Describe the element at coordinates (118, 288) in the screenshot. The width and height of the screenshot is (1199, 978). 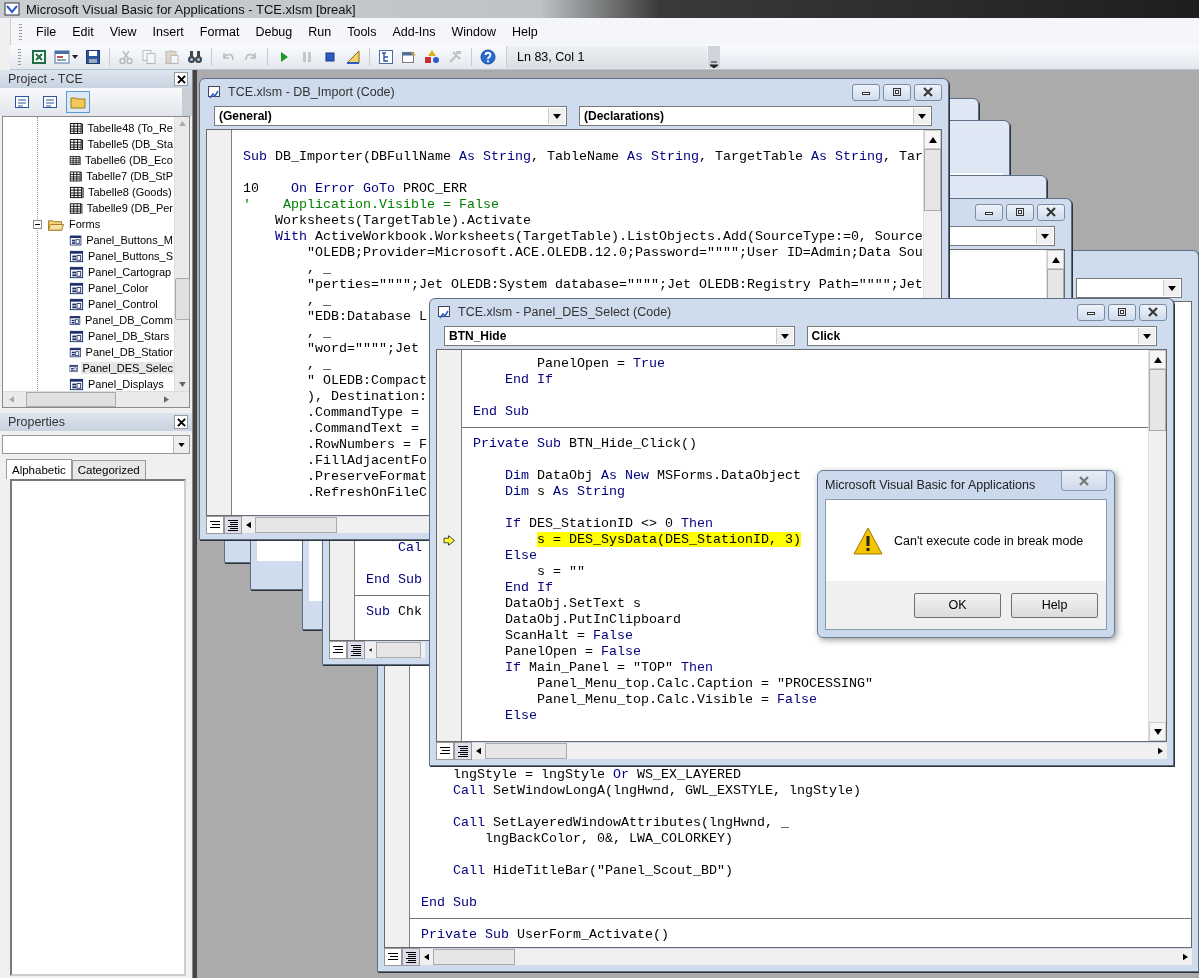
I see `tree-item: Panel_Color` at that location.